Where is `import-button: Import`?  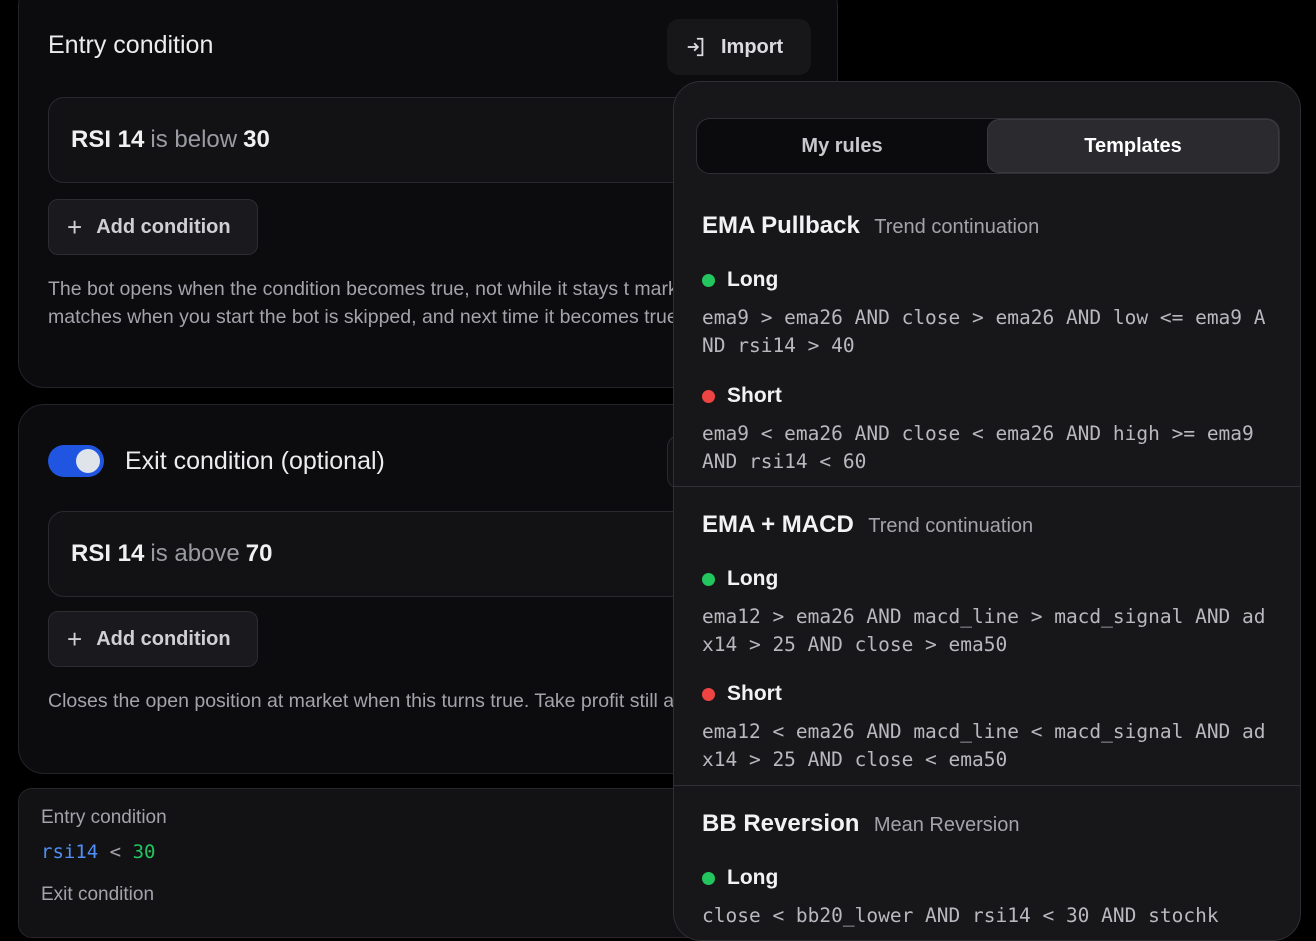 import-button: Import is located at coordinates (739, 47).